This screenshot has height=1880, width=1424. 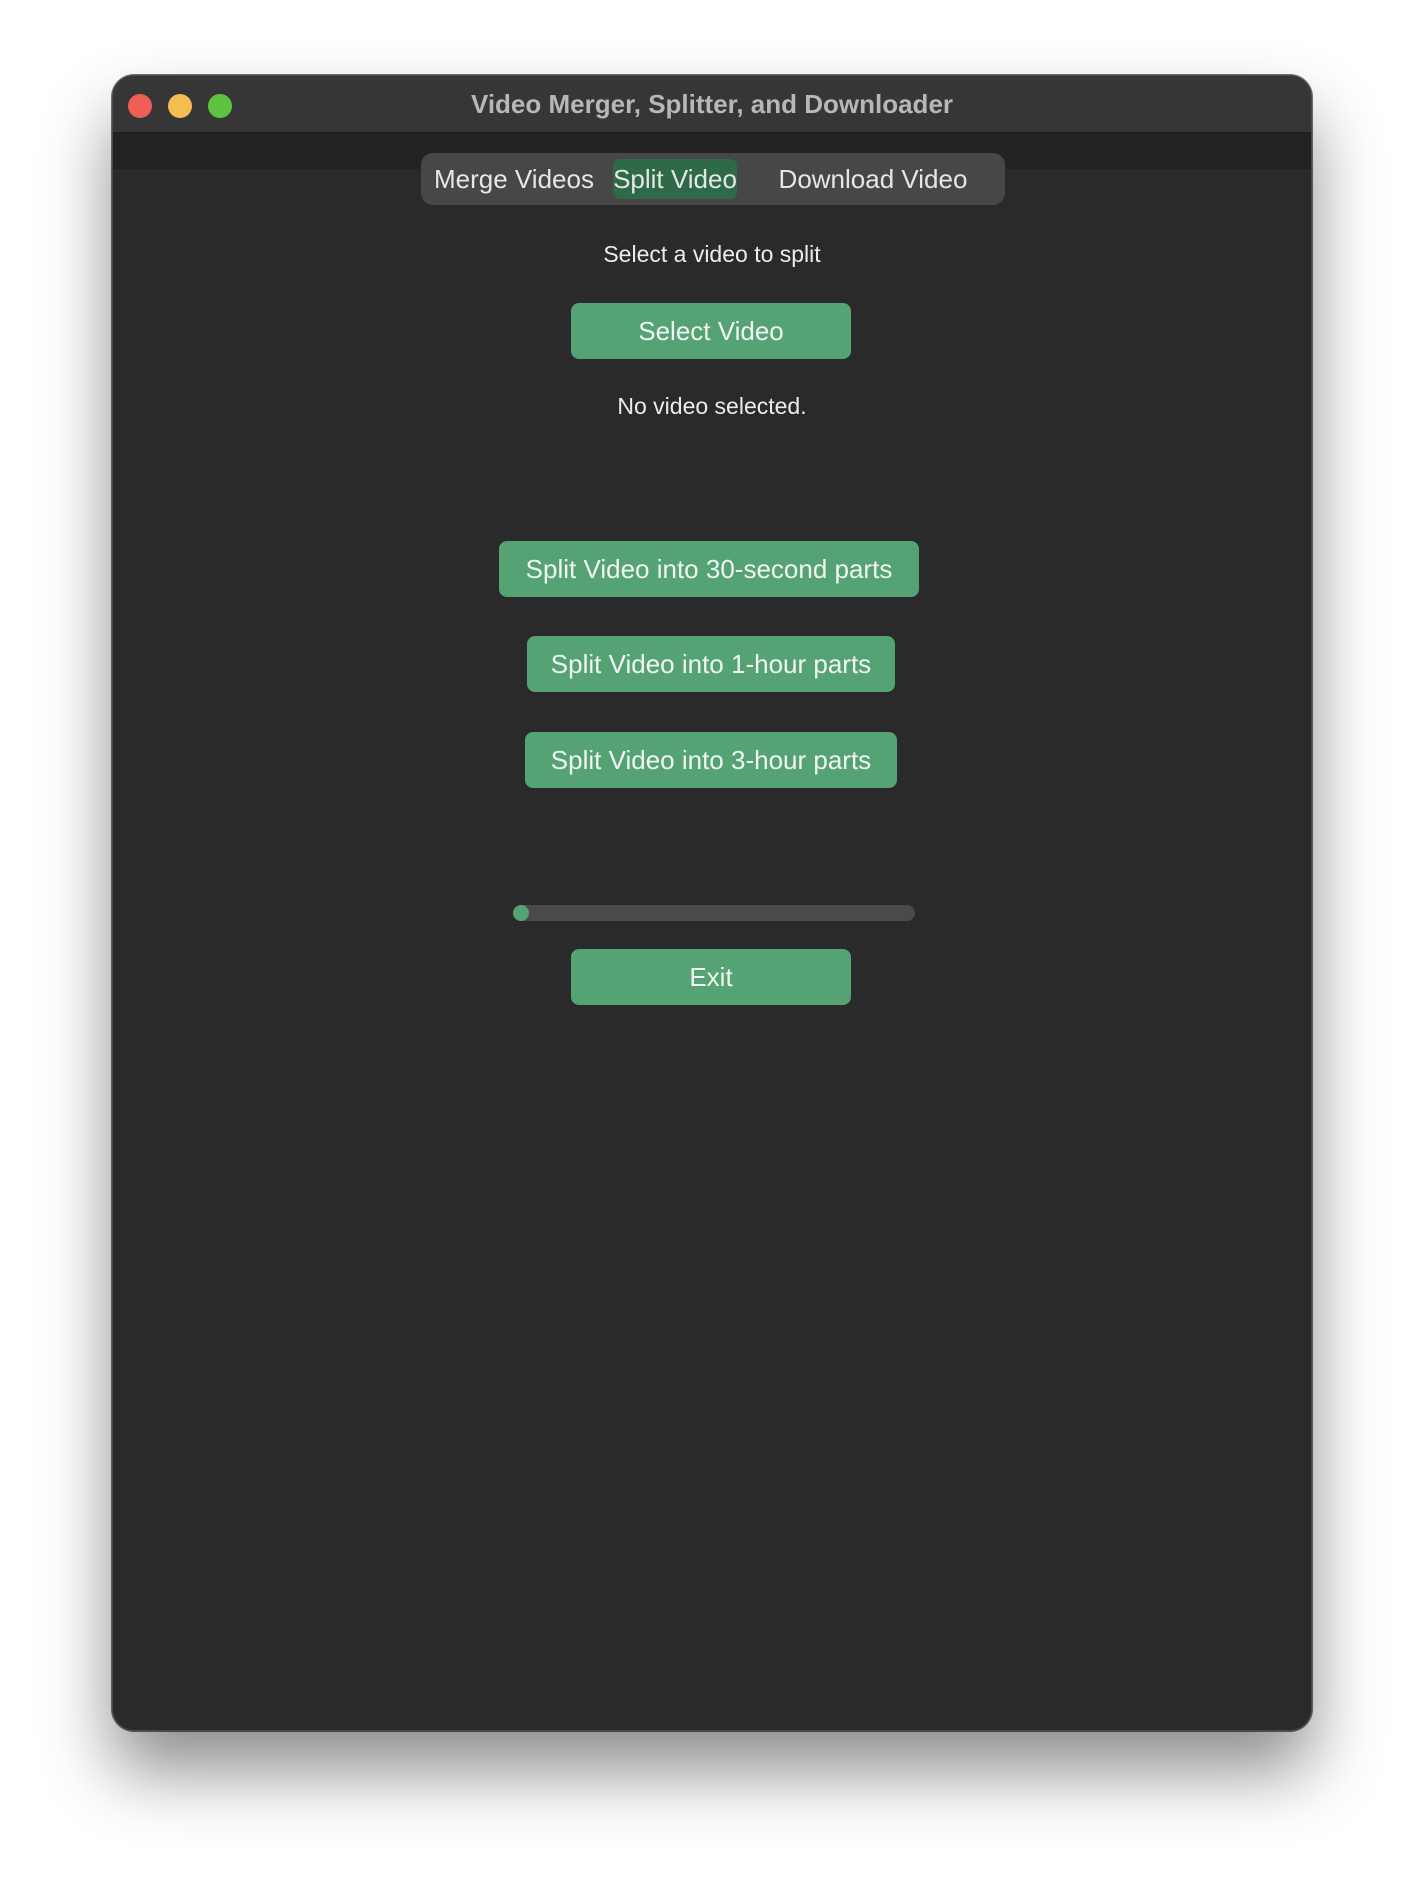 What do you see at coordinates (711, 760) in the screenshot?
I see `split-3-hour-button: Split Video into 3-hour parts` at bounding box center [711, 760].